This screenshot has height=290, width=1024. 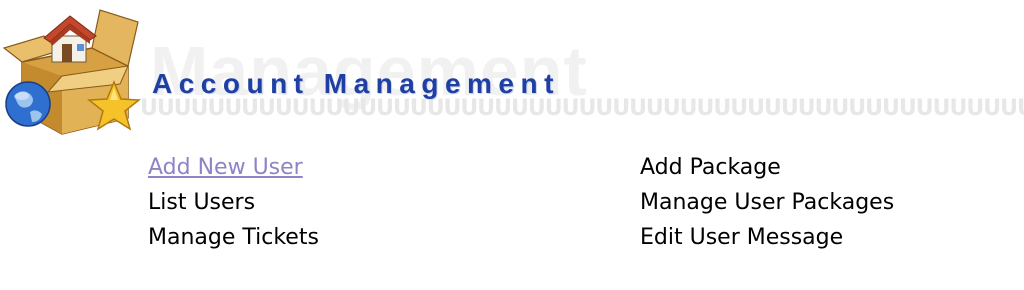 I want to click on page-title: Account Management, so click(x=356, y=83).